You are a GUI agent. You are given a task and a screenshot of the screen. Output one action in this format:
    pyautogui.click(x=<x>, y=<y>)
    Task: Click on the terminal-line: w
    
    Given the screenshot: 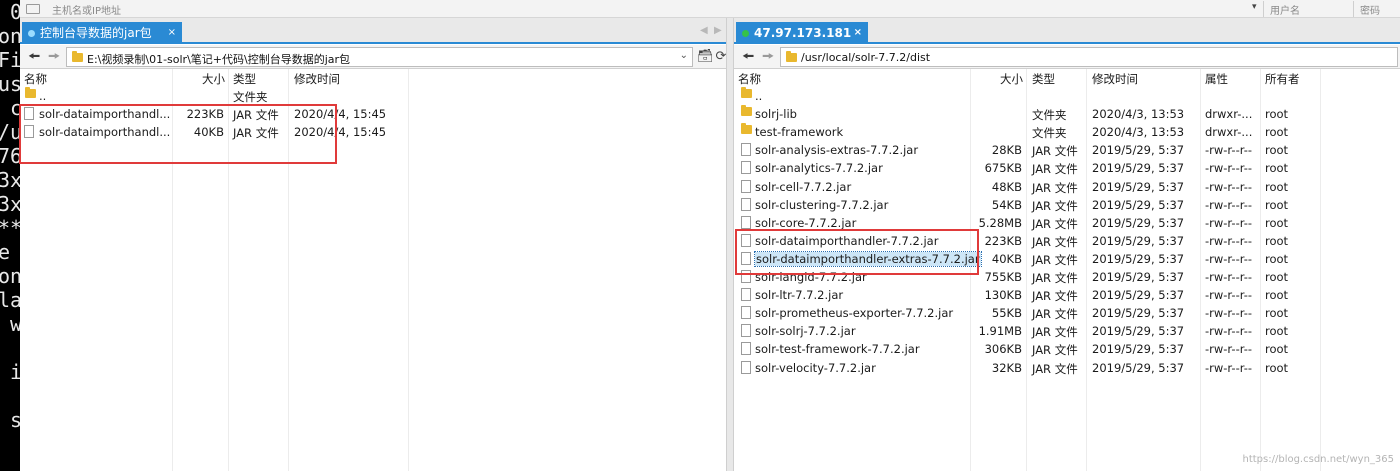 What is the action you would take?
    pyautogui.click(x=15, y=324)
    